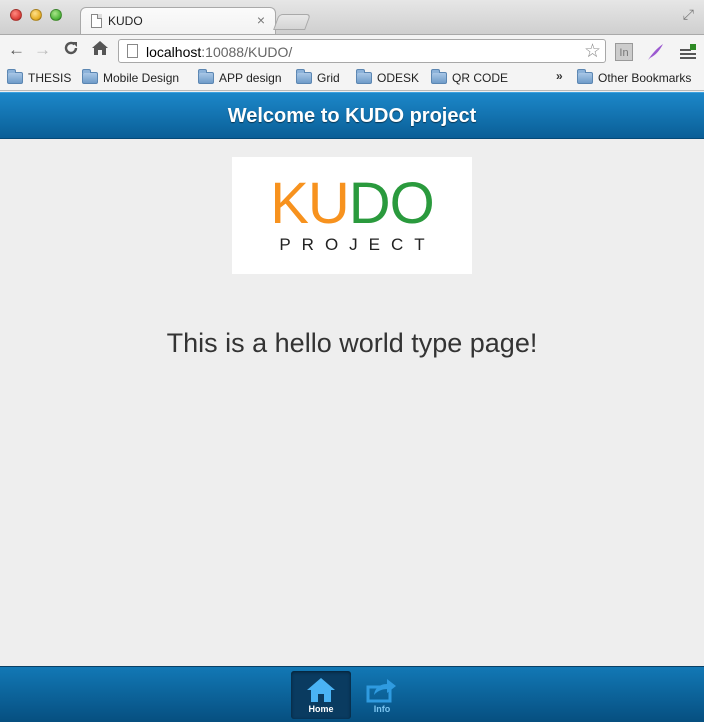 Image resolution: width=704 pixels, height=722 pixels. Describe the element at coordinates (469, 77) in the screenshot. I see `bookmark-qr-code: QR CODE` at that location.